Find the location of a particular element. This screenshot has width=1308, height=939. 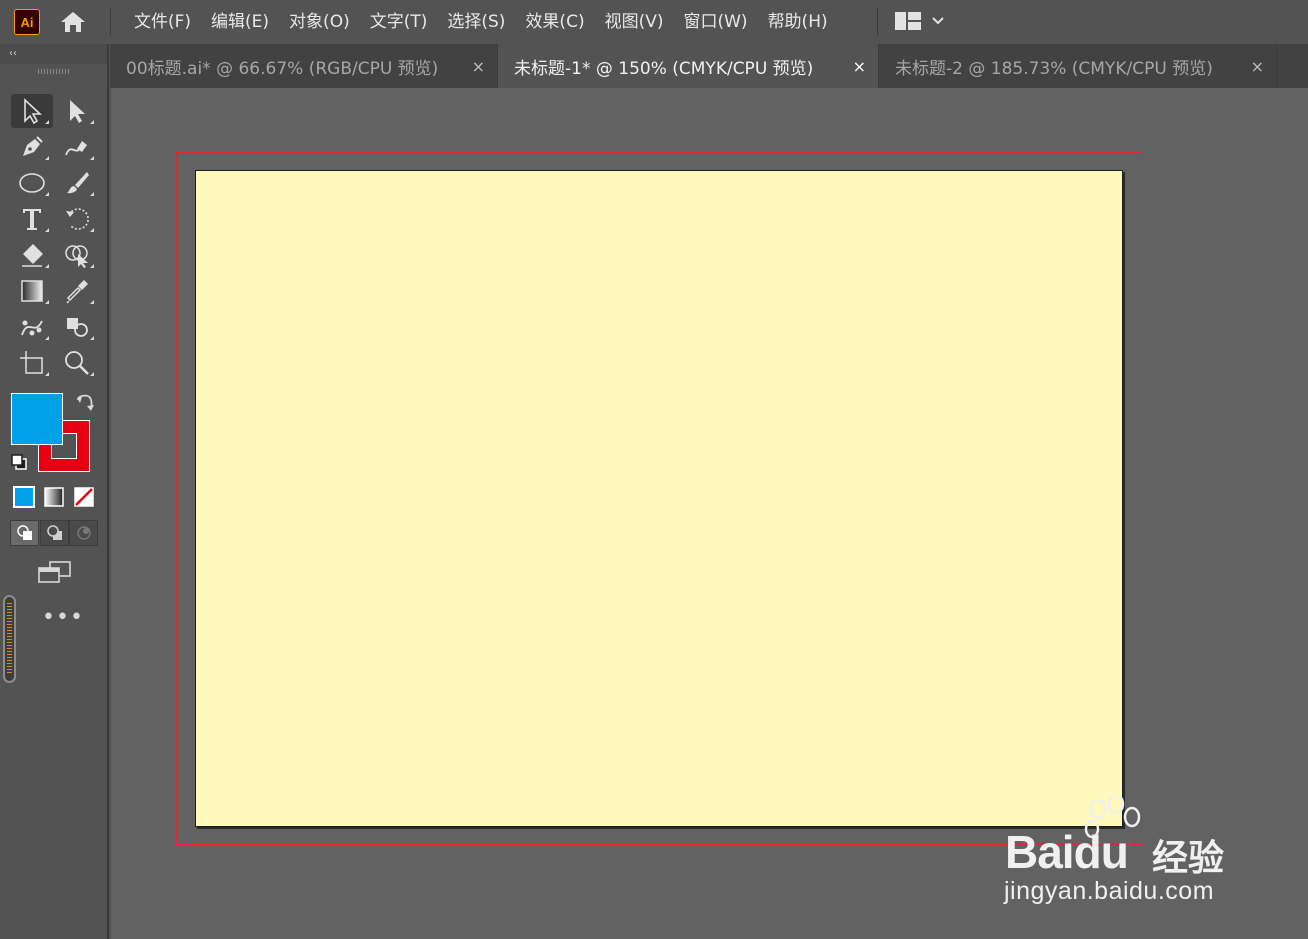

curvature-pen-icon is located at coordinates (76, 148).